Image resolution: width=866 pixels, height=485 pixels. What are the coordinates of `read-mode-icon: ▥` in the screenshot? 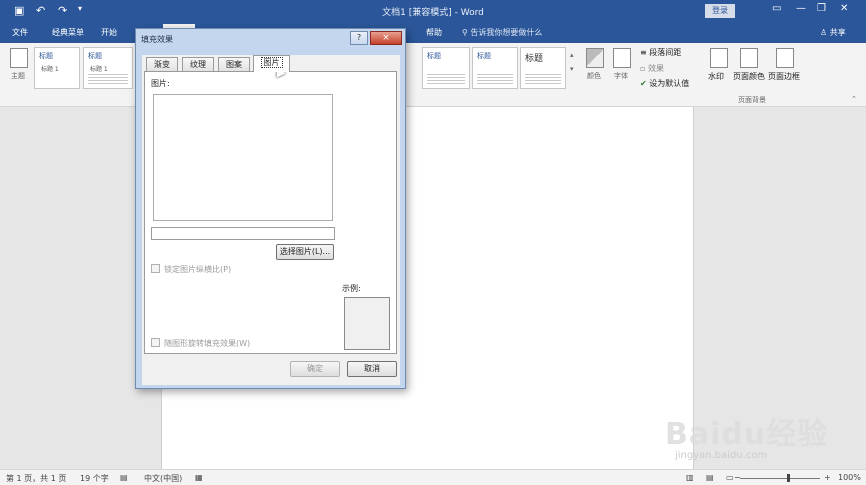 It's located at (690, 477).